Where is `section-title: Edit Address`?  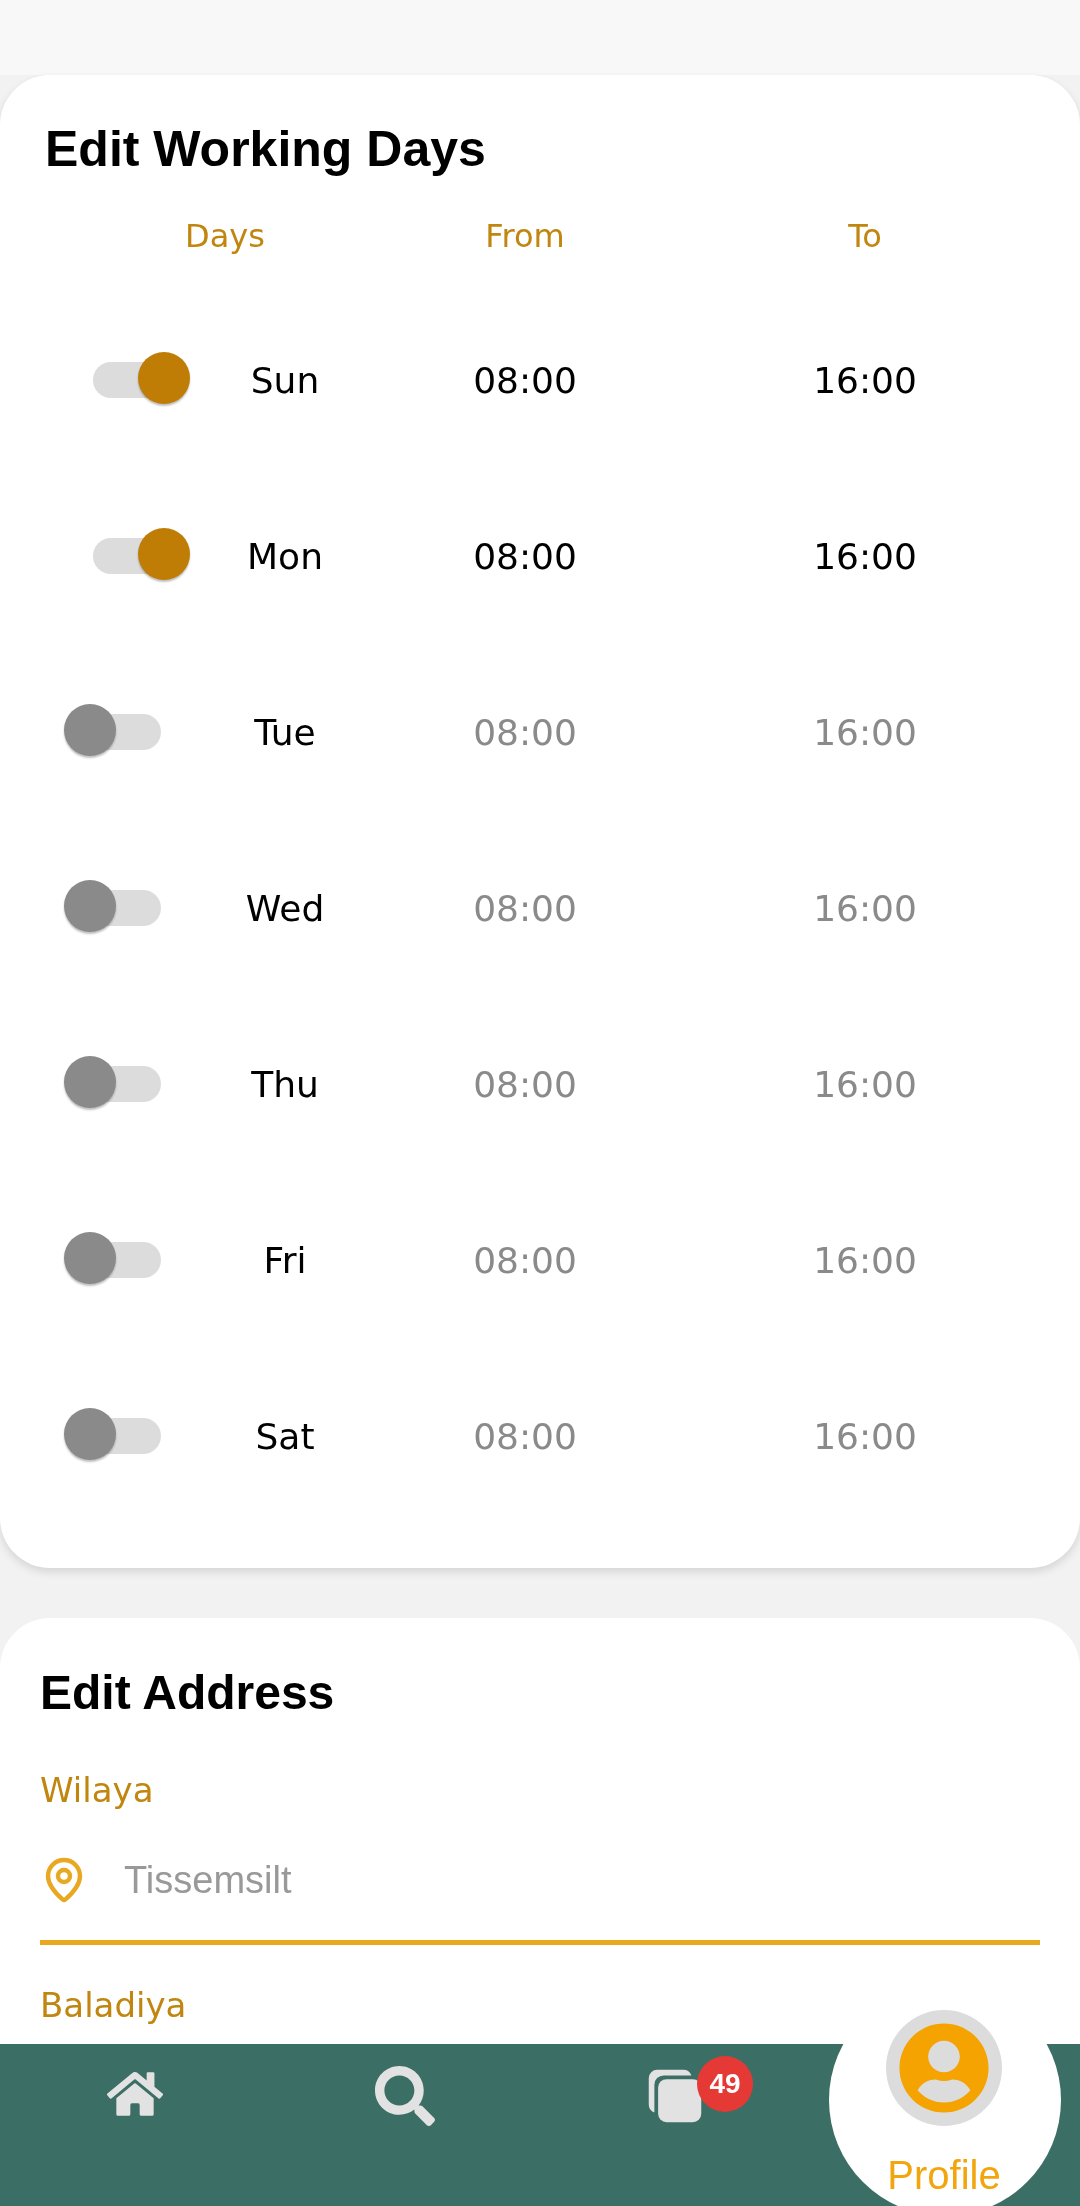
section-title: Edit Address is located at coordinates (188, 1693).